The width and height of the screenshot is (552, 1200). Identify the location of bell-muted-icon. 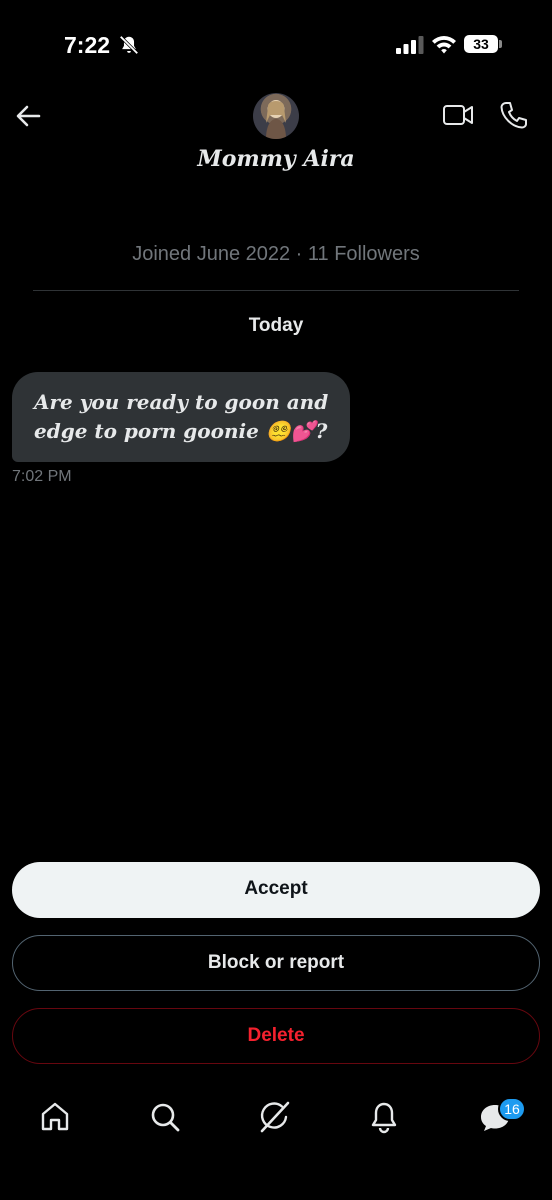
(129, 45).